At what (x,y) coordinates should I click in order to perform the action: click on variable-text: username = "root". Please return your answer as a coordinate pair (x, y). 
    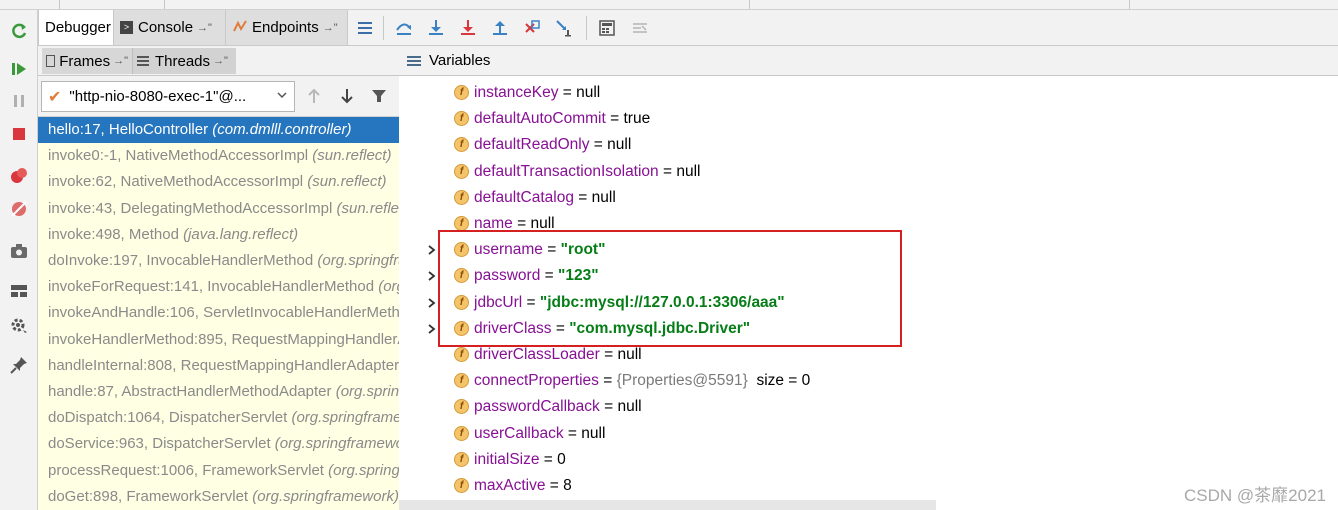
    Looking at the image, I should click on (539, 250).